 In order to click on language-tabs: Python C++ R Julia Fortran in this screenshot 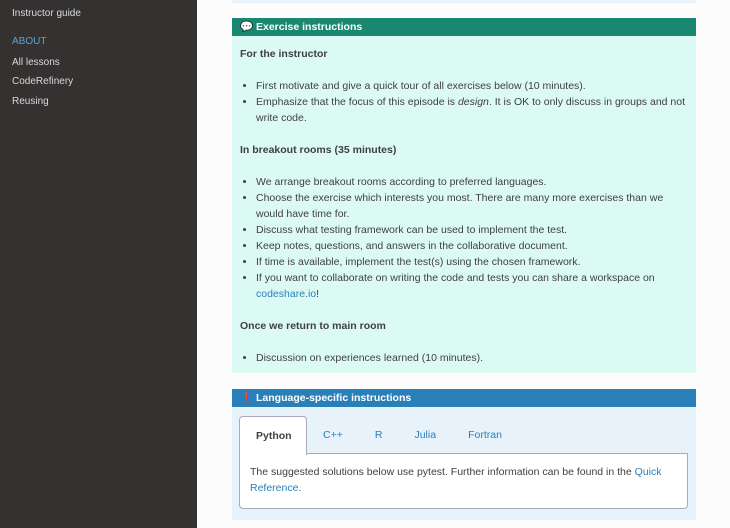, I will do `click(463, 435)`.